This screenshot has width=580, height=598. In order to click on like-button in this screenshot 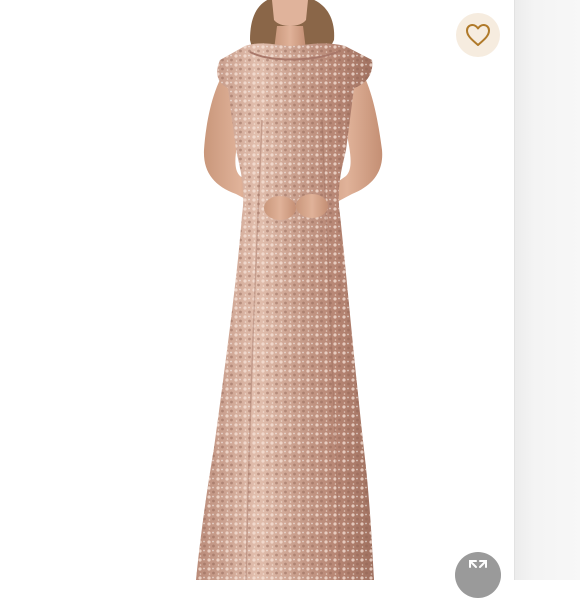, I will do `click(478, 35)`.